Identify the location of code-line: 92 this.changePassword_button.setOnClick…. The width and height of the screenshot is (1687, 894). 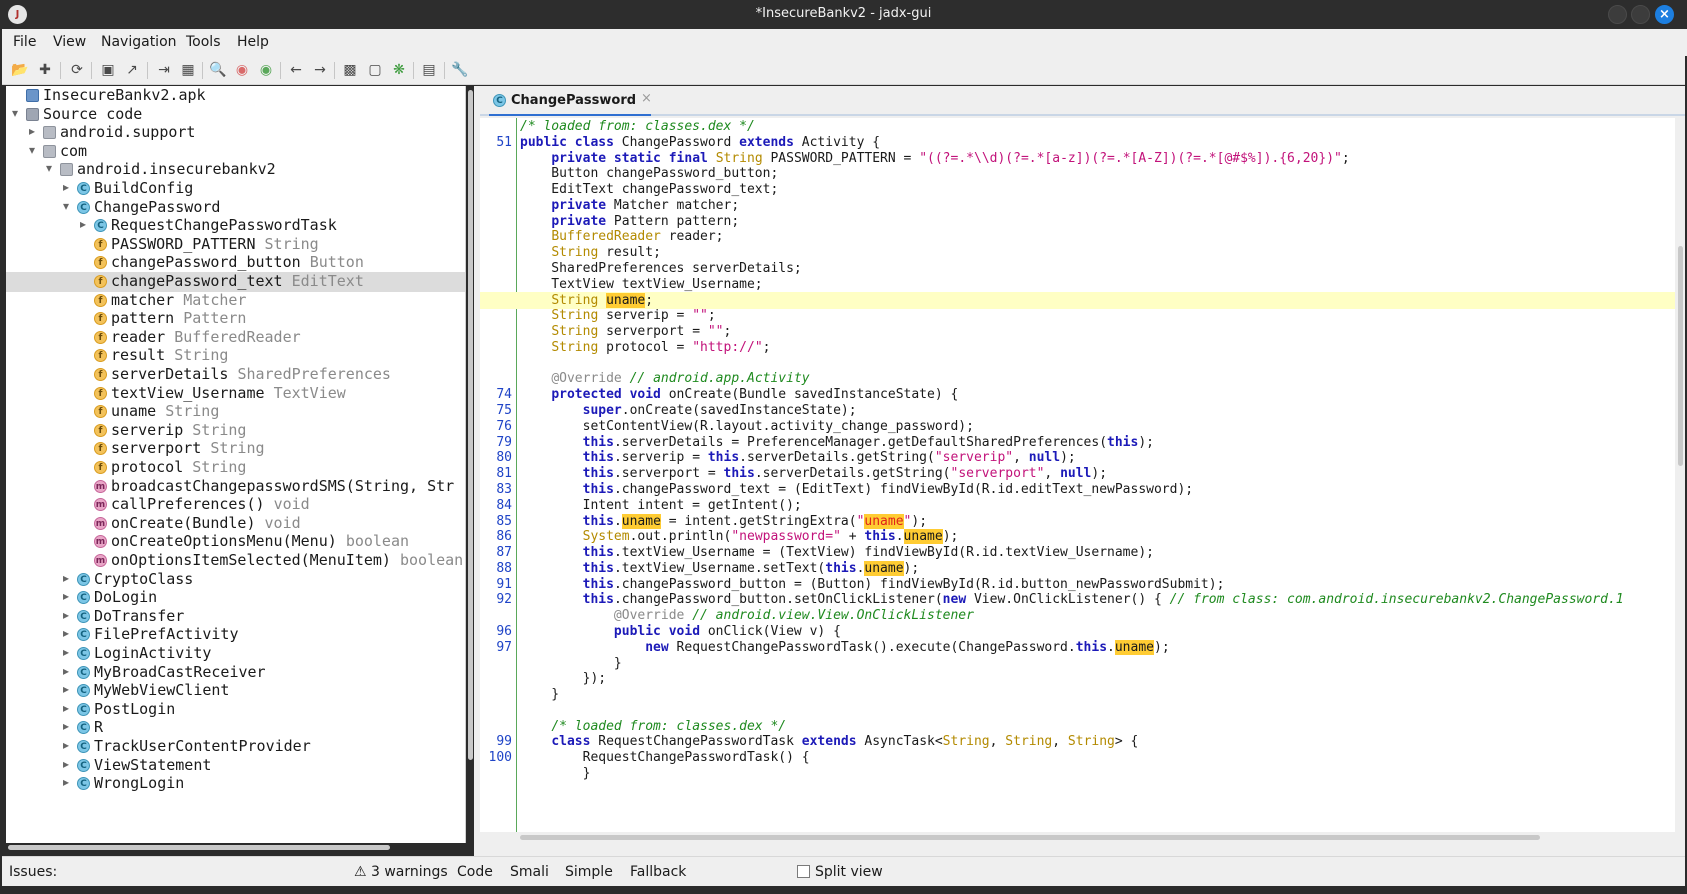
(1077, 599).